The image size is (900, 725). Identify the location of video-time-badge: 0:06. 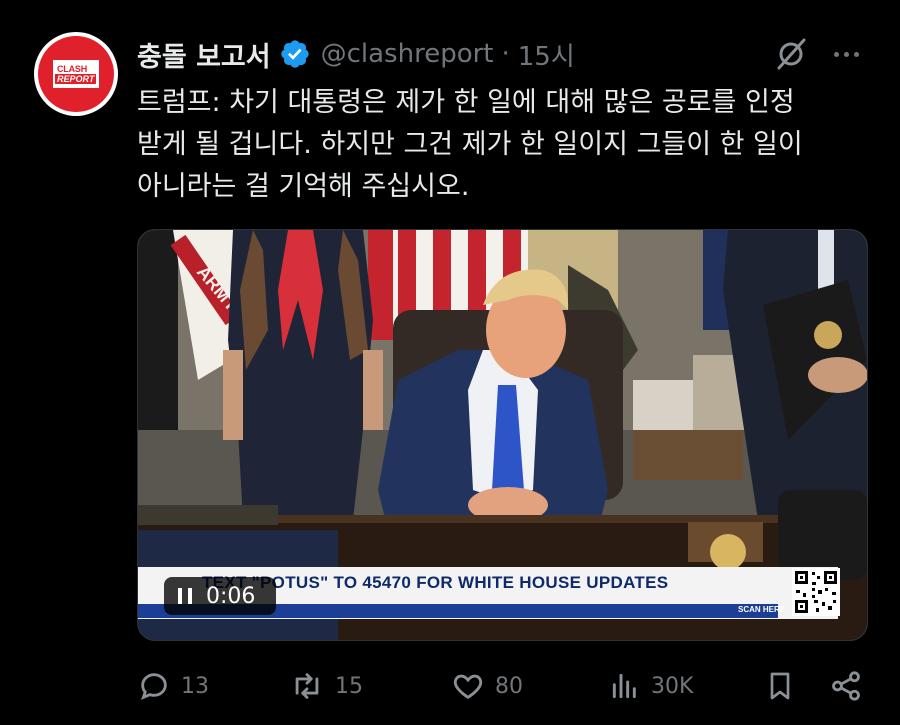
(220, 596).